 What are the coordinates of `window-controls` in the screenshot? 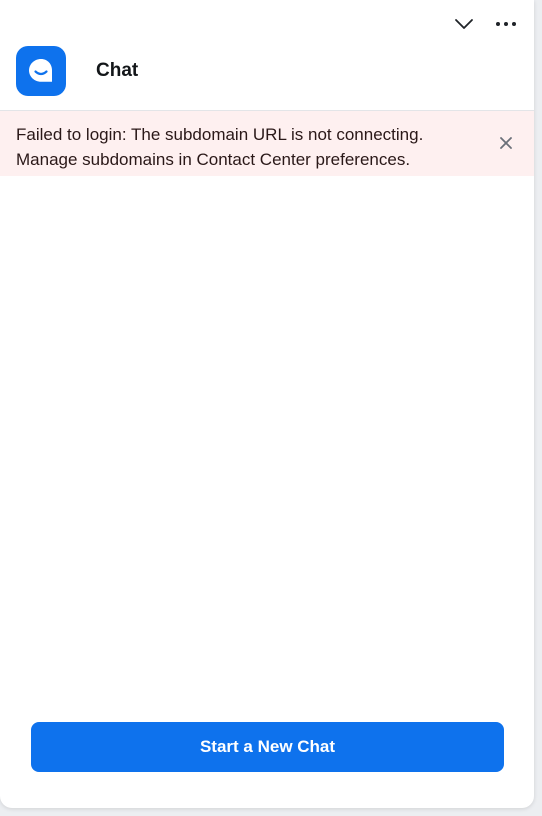 It's located at (485, 24).